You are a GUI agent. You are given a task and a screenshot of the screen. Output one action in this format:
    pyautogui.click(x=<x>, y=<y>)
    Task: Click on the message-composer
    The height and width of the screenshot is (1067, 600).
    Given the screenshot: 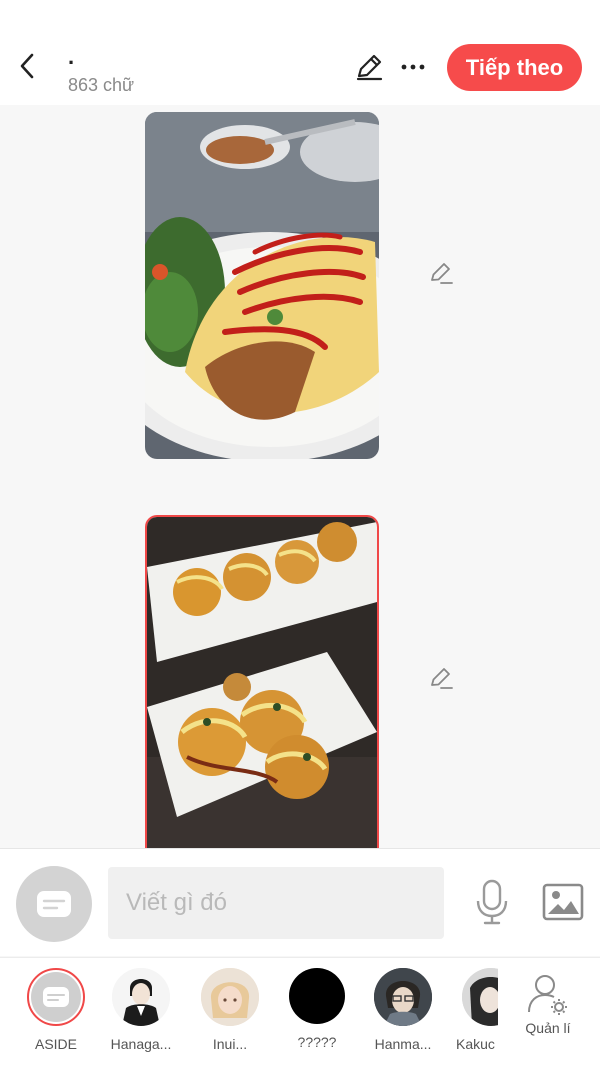 What is the action you would take?
    pyautogui.click(x=300, y=902)
    